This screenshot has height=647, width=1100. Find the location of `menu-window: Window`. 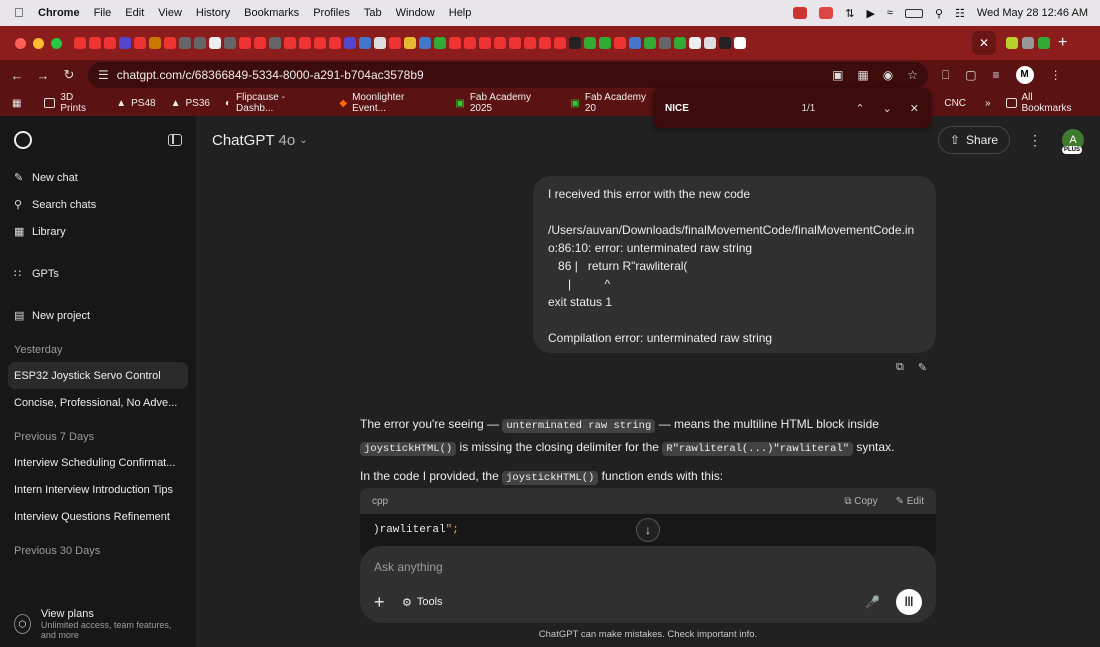

menu-window: Window is located at coordinates (415, 13).